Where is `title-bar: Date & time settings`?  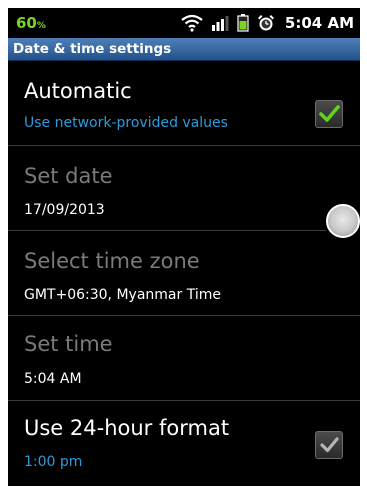 title-bar: Date & time settings is located at coordinates (184, 49).